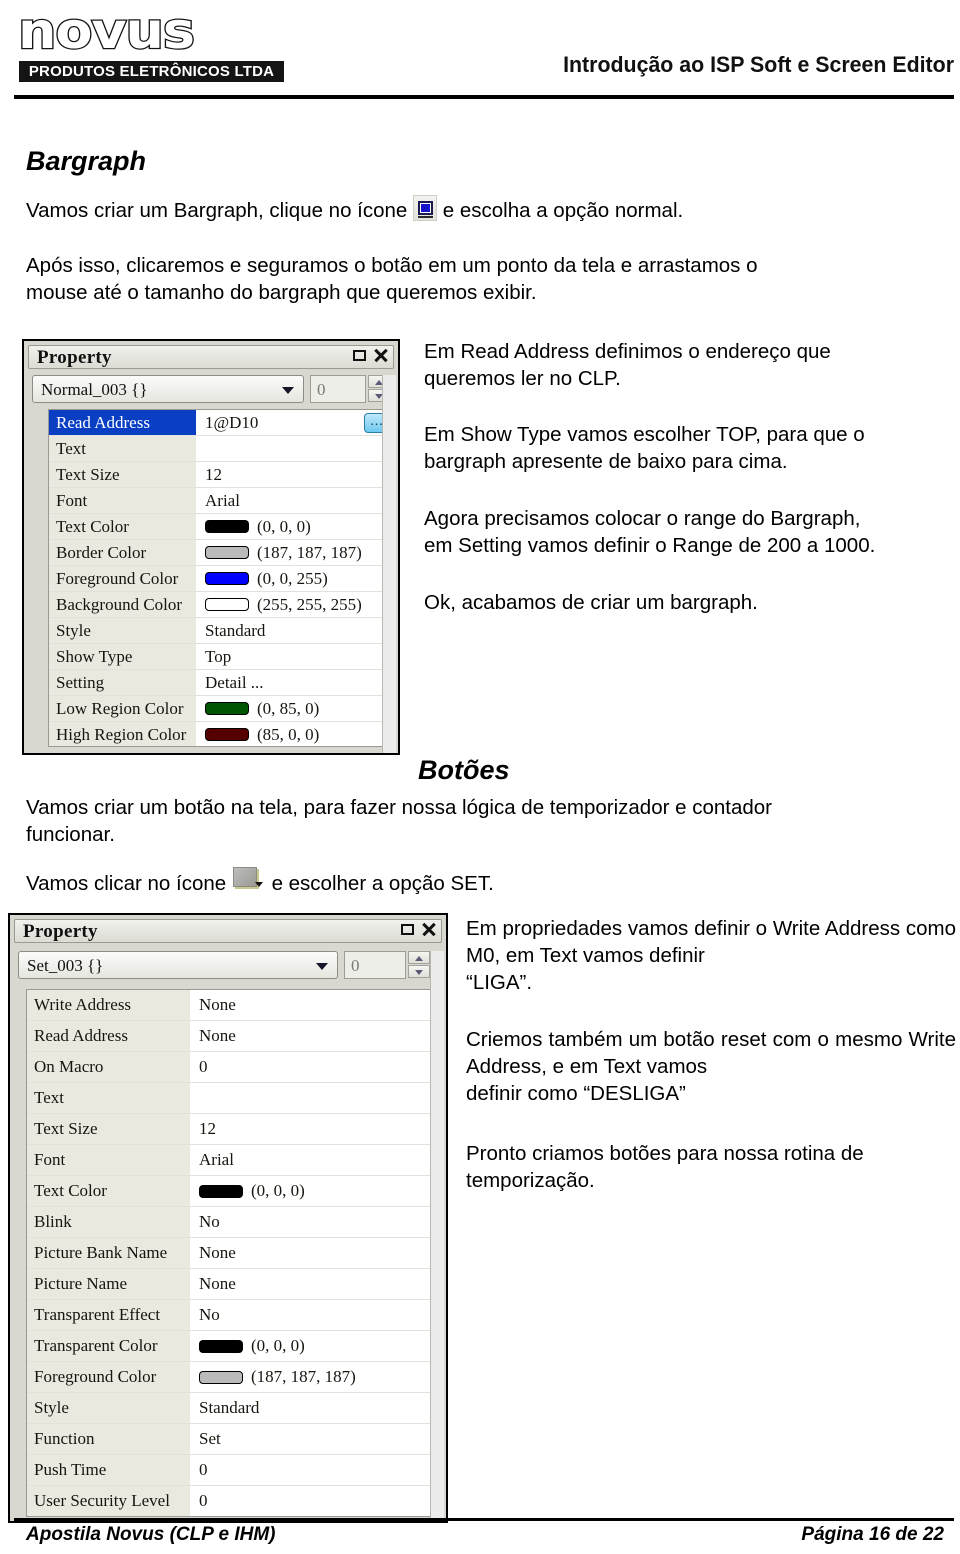 This screenshot has width=960, height=1554. Describe the element at coordinates (109, 1346) in the screenshot. I see `property-key: Transparent Color` at that location.